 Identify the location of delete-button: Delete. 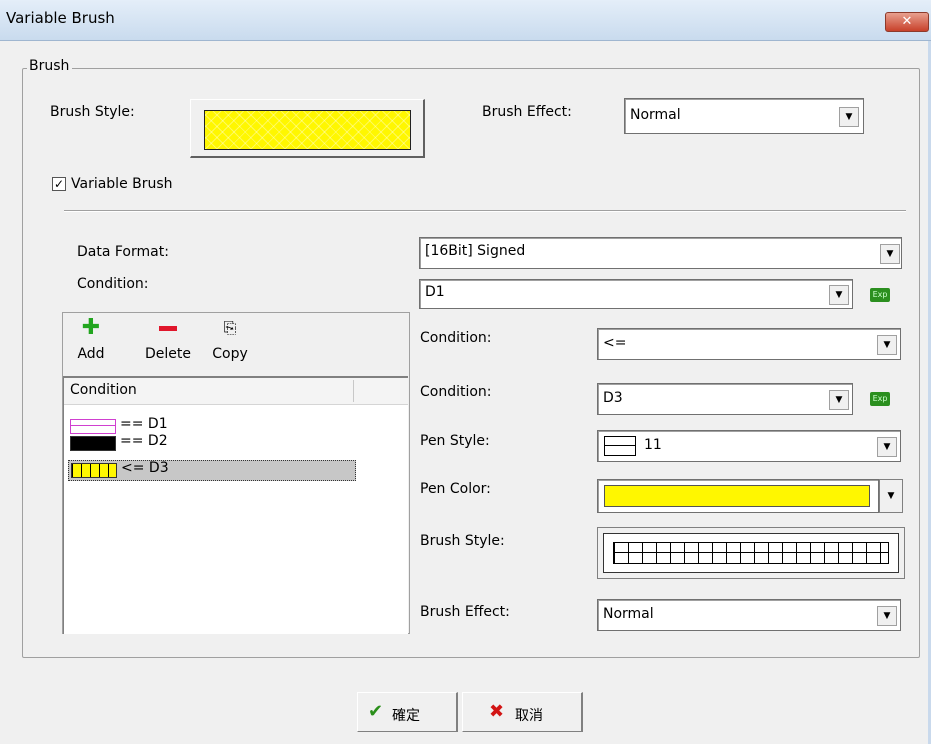
(168, 343).